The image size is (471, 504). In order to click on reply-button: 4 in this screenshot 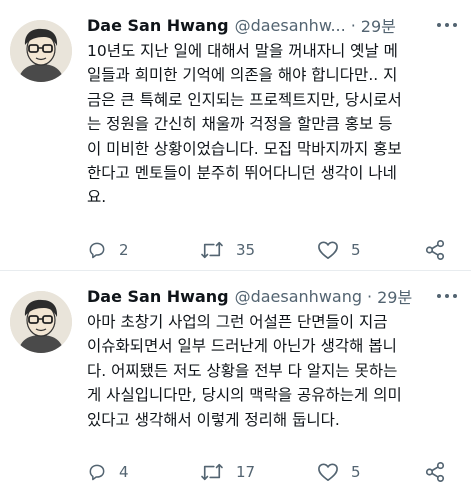, I will do `click(108, 472)`.